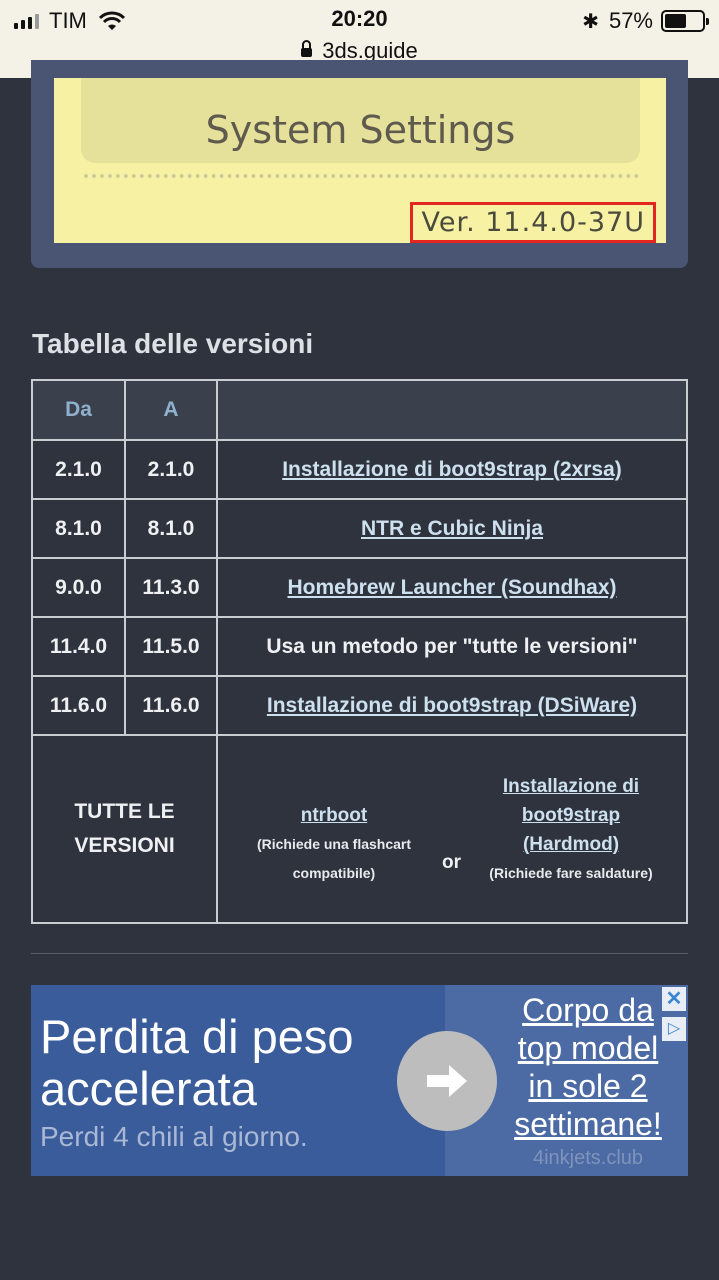 This screenshot has height=1280, width=719. What do you see at coordinates (171, 587) in the screenshot?
I see `cell-to: 11.3.0` at bounding box center [171, 587].